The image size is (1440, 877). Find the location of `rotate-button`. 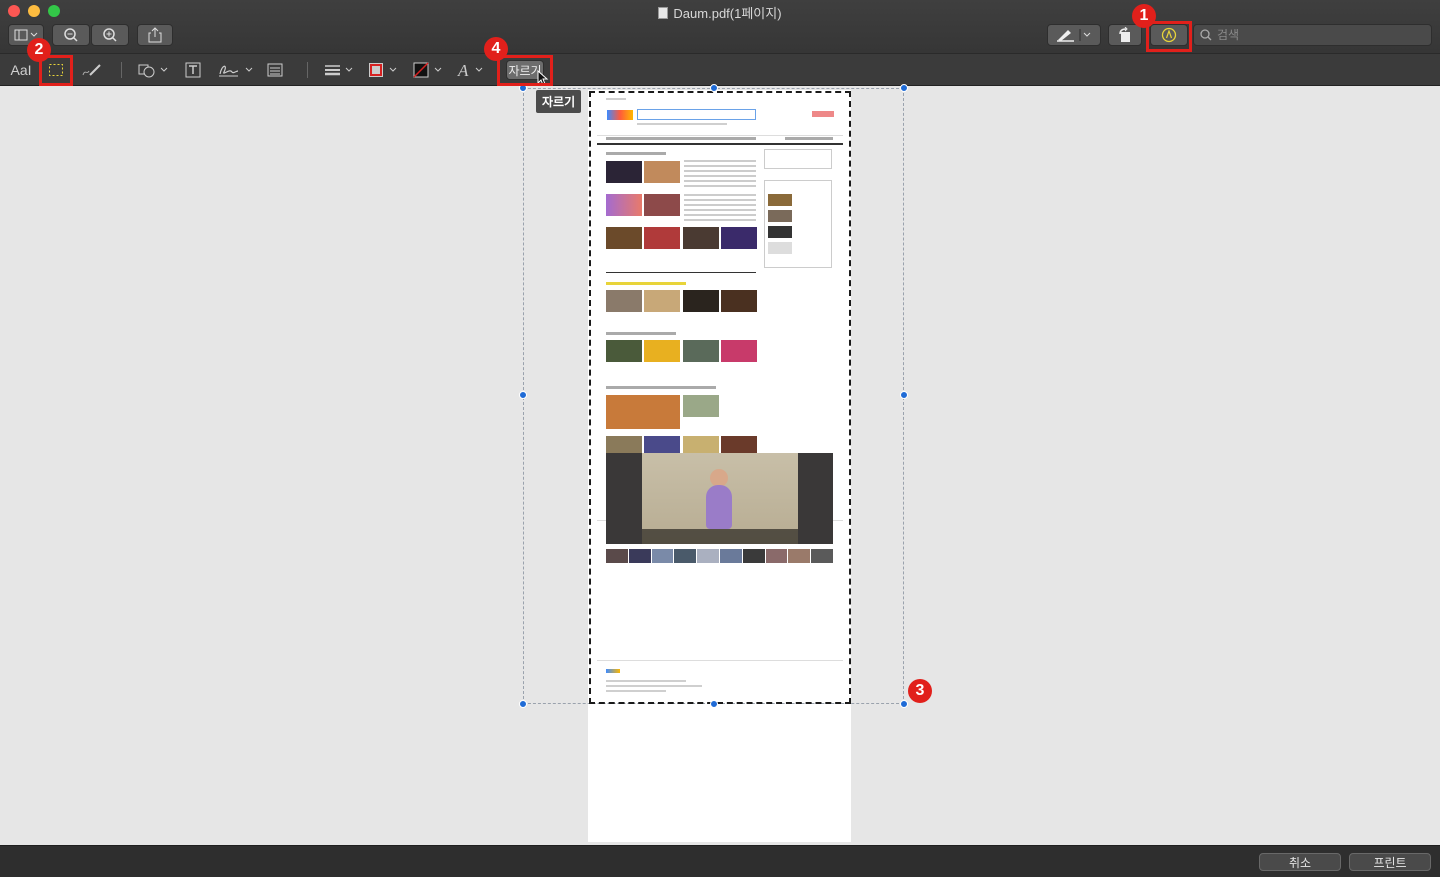

rotate-button is located at coordinates (1125, 35).